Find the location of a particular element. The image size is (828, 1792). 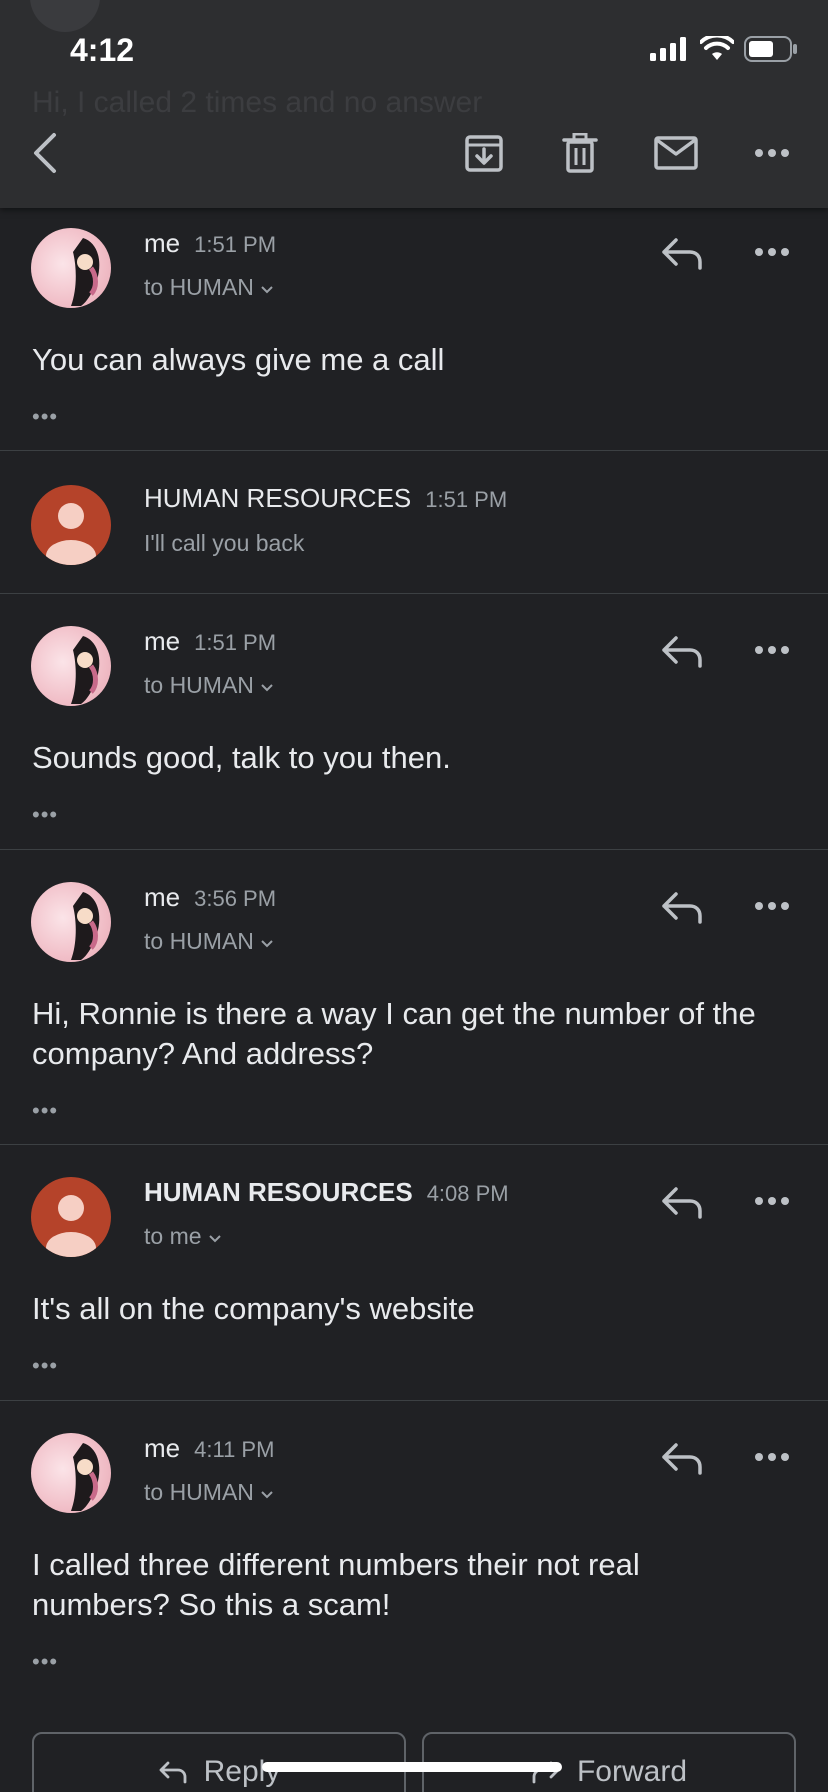

delete-button is located at coordinates (580, 153).